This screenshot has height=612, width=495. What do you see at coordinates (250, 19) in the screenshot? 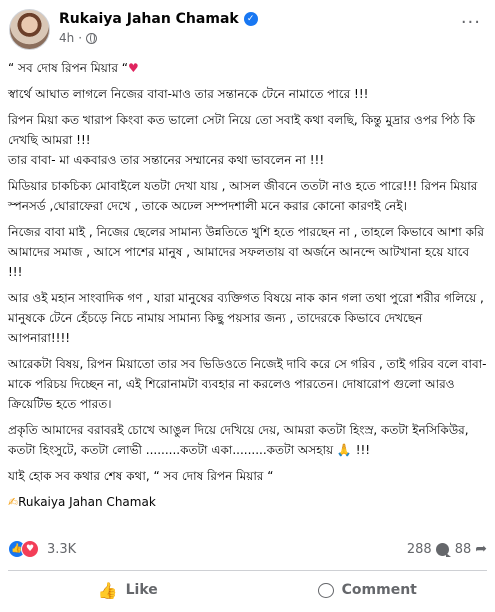
I see `verified-check-icon: ✓` at bounding box center [250, 19].